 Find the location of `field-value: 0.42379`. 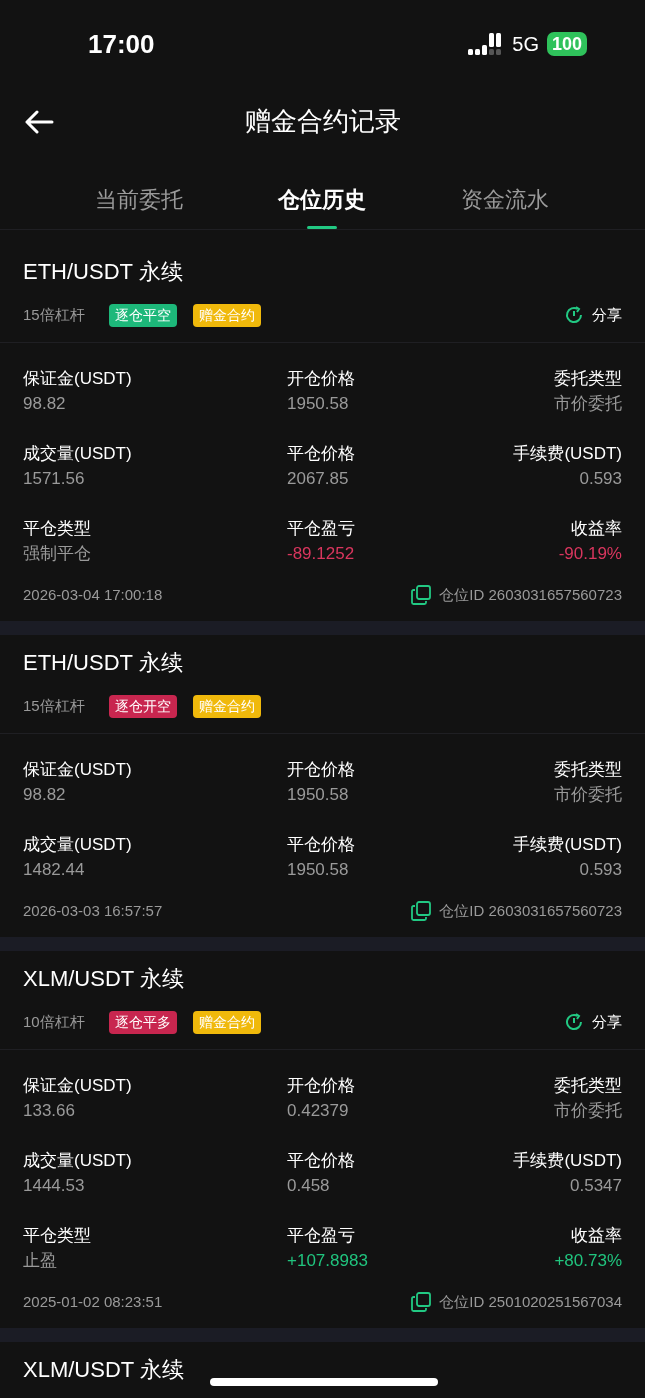

field-value: 0.42379 is located at coordinates (318, 1111).